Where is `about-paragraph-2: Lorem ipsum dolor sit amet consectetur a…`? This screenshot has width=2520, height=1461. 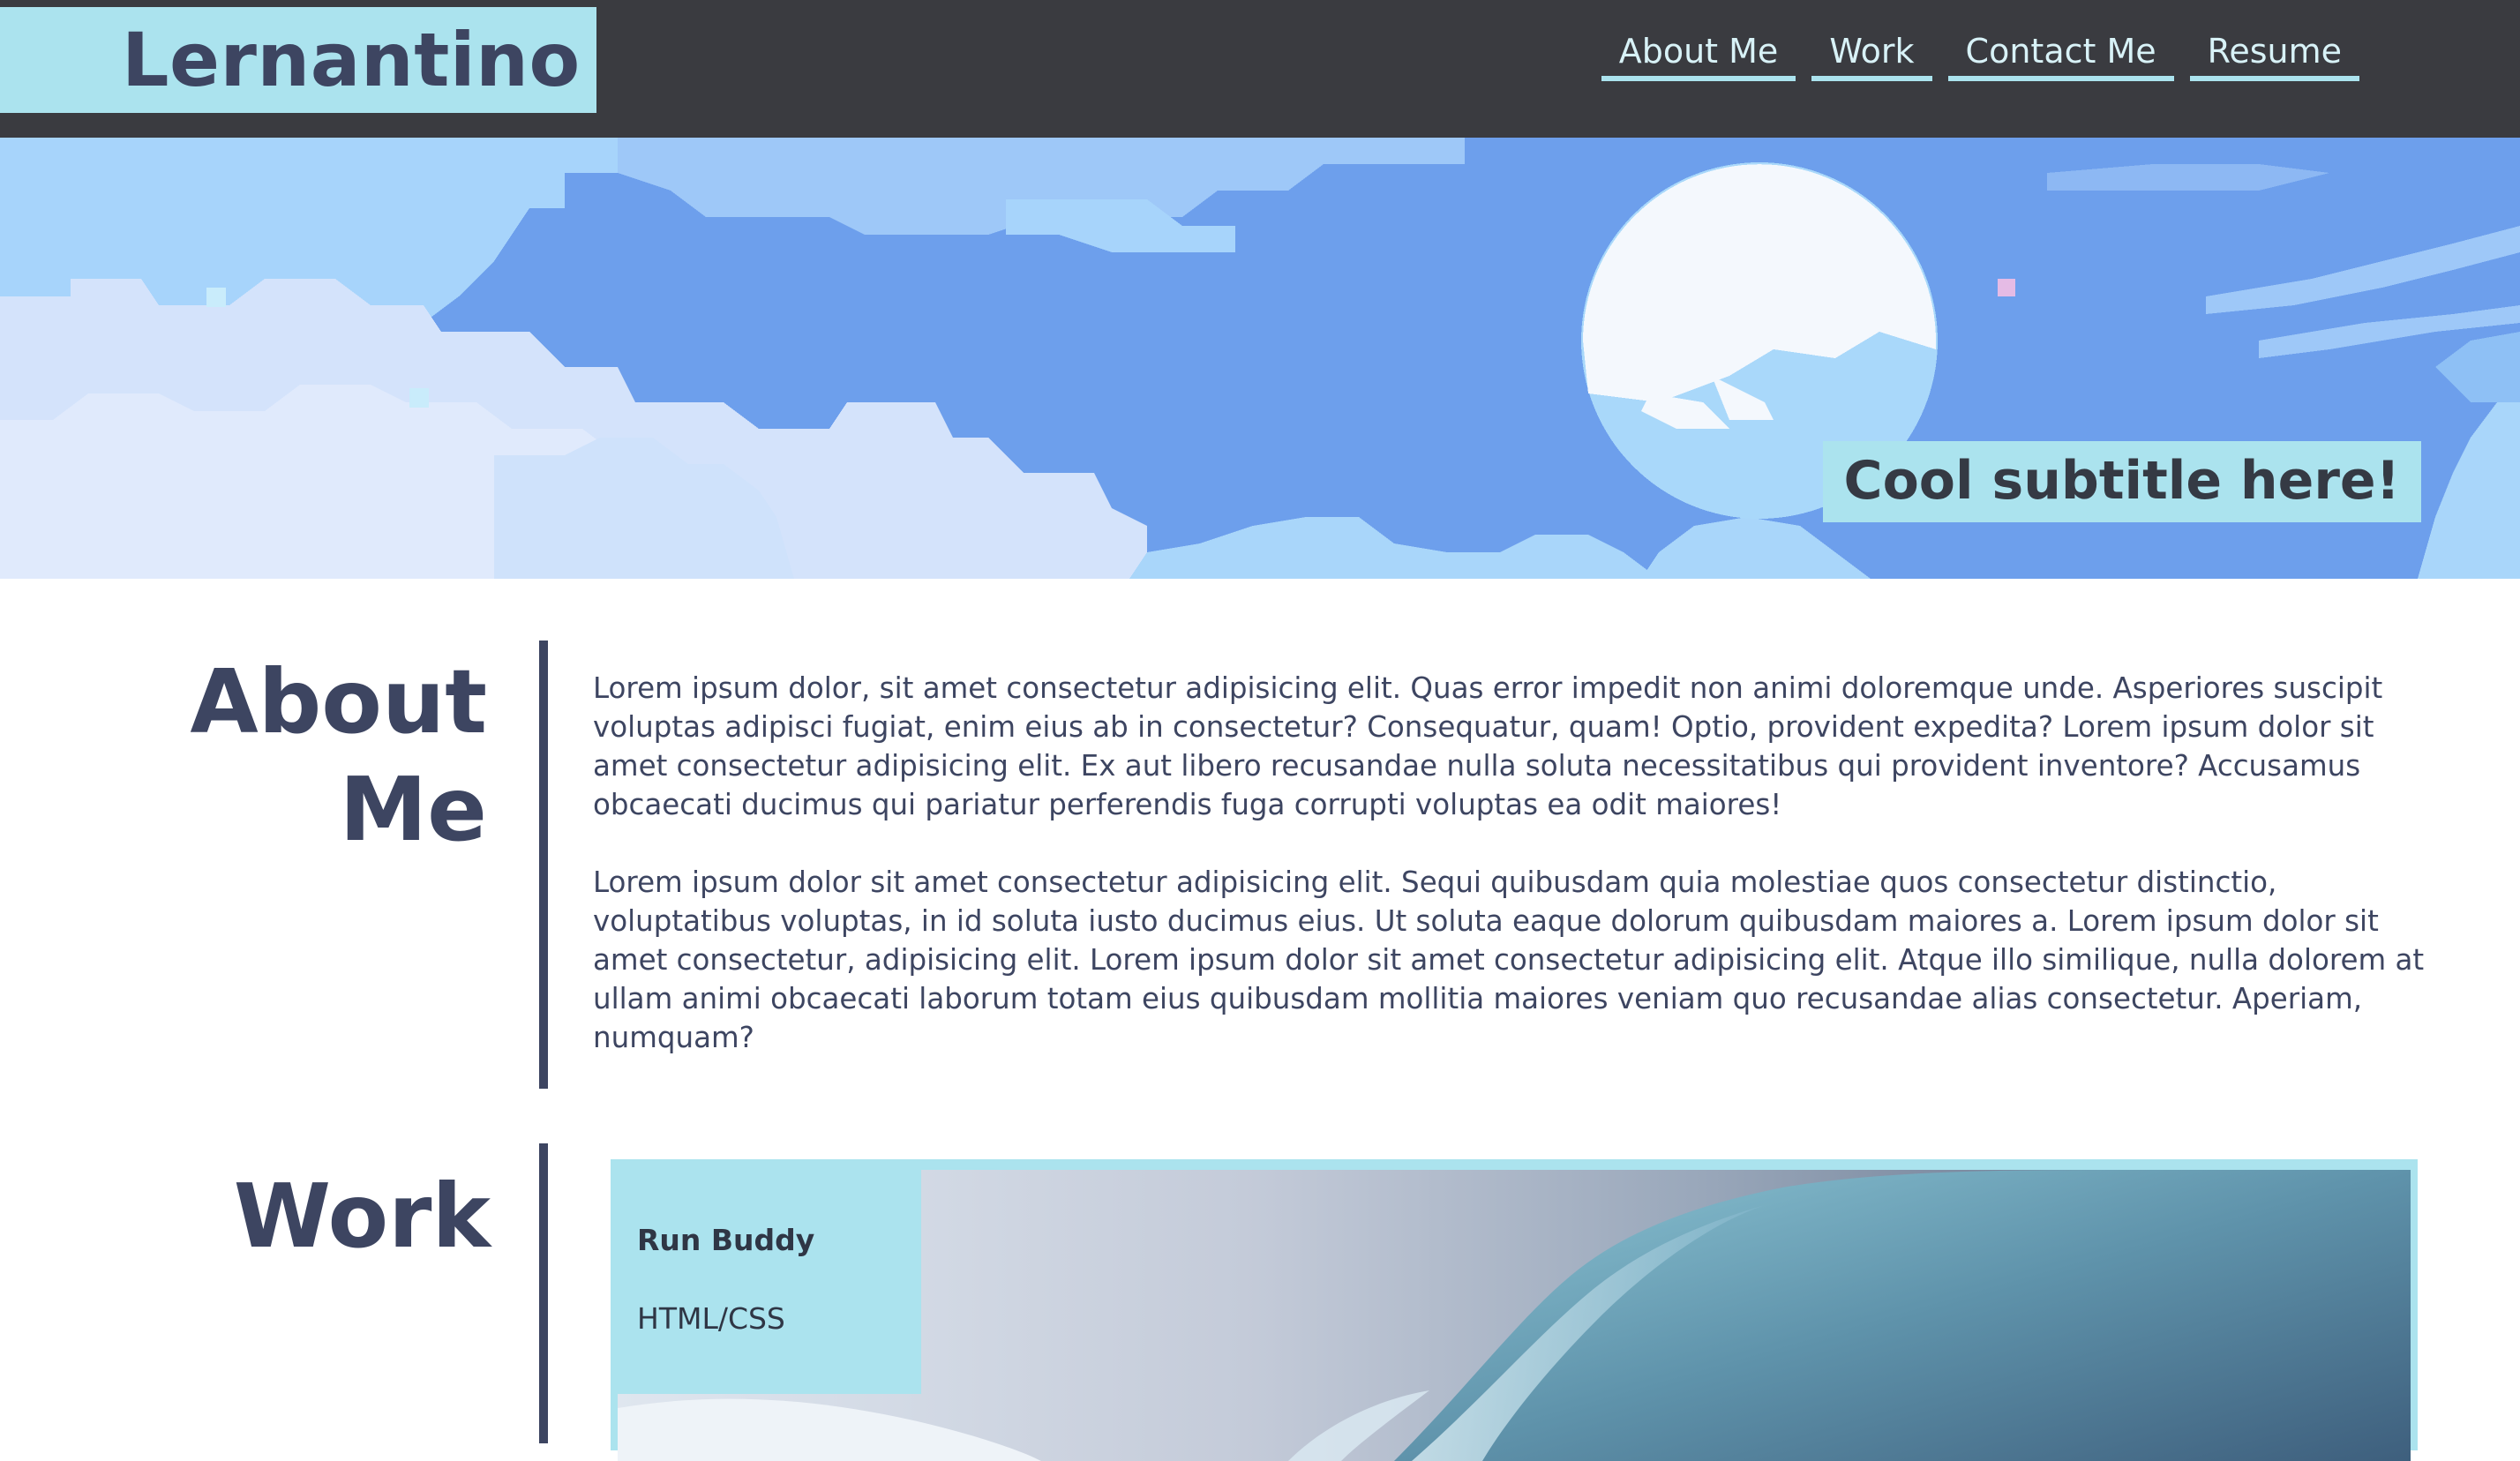 about-paragraph-2: Lorem ipsum dolor sit amet consectetur a… is located at coordinates (1509, 959).